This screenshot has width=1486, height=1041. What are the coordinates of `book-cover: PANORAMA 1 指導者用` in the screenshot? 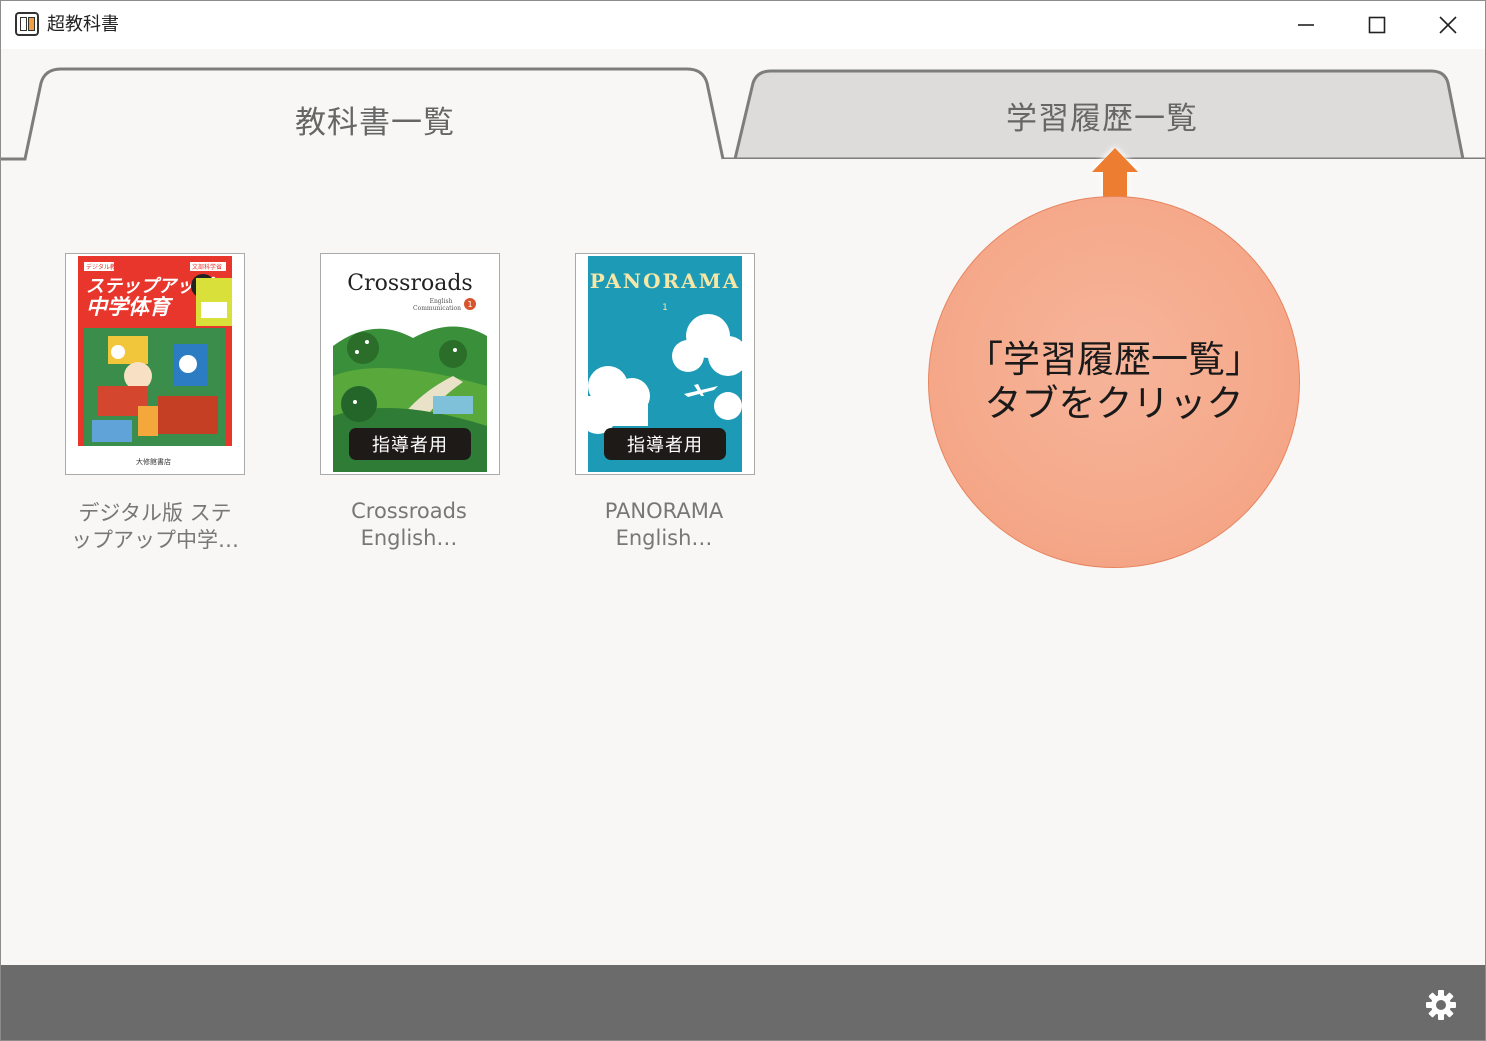 It's located at (665, 364).